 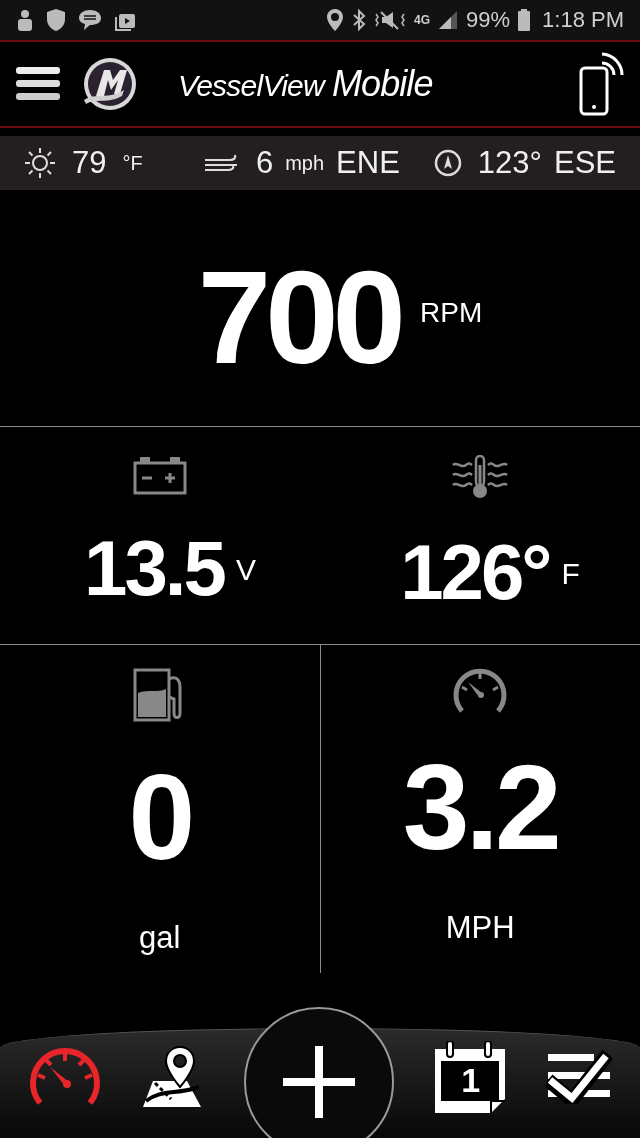 What do you see at coordinates (25, 20) in the screenshot?
I see `person-icon` at bounding box center [25, 20].